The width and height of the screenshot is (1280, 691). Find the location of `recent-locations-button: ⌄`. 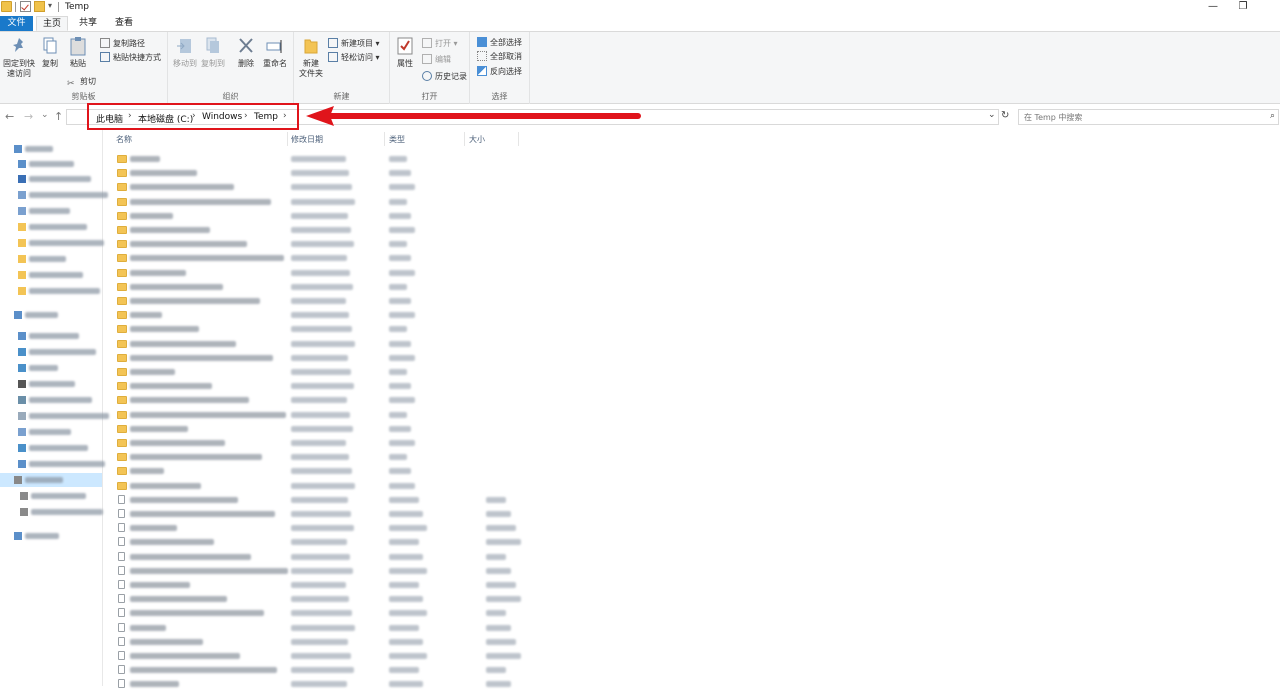

recent-locations-button: ⌄ is located at coordinates (45, 115).